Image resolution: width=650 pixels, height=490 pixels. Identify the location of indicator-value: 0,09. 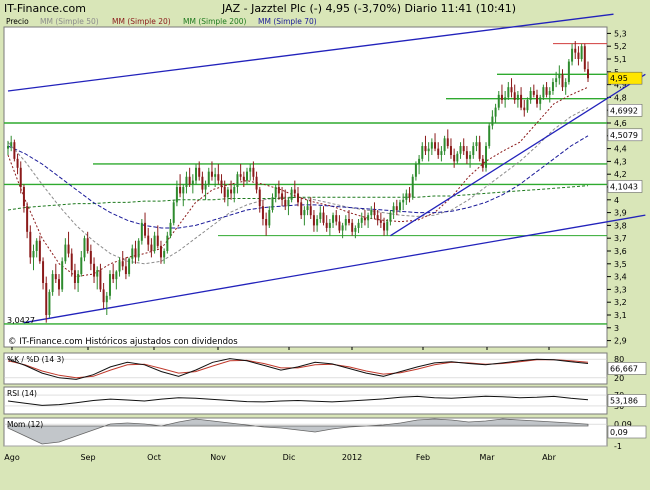
(619, 432).